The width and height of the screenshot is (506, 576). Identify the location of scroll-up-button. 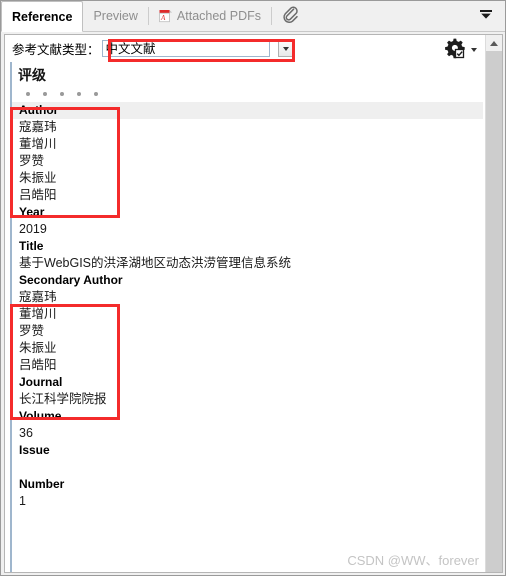
(494, 43).